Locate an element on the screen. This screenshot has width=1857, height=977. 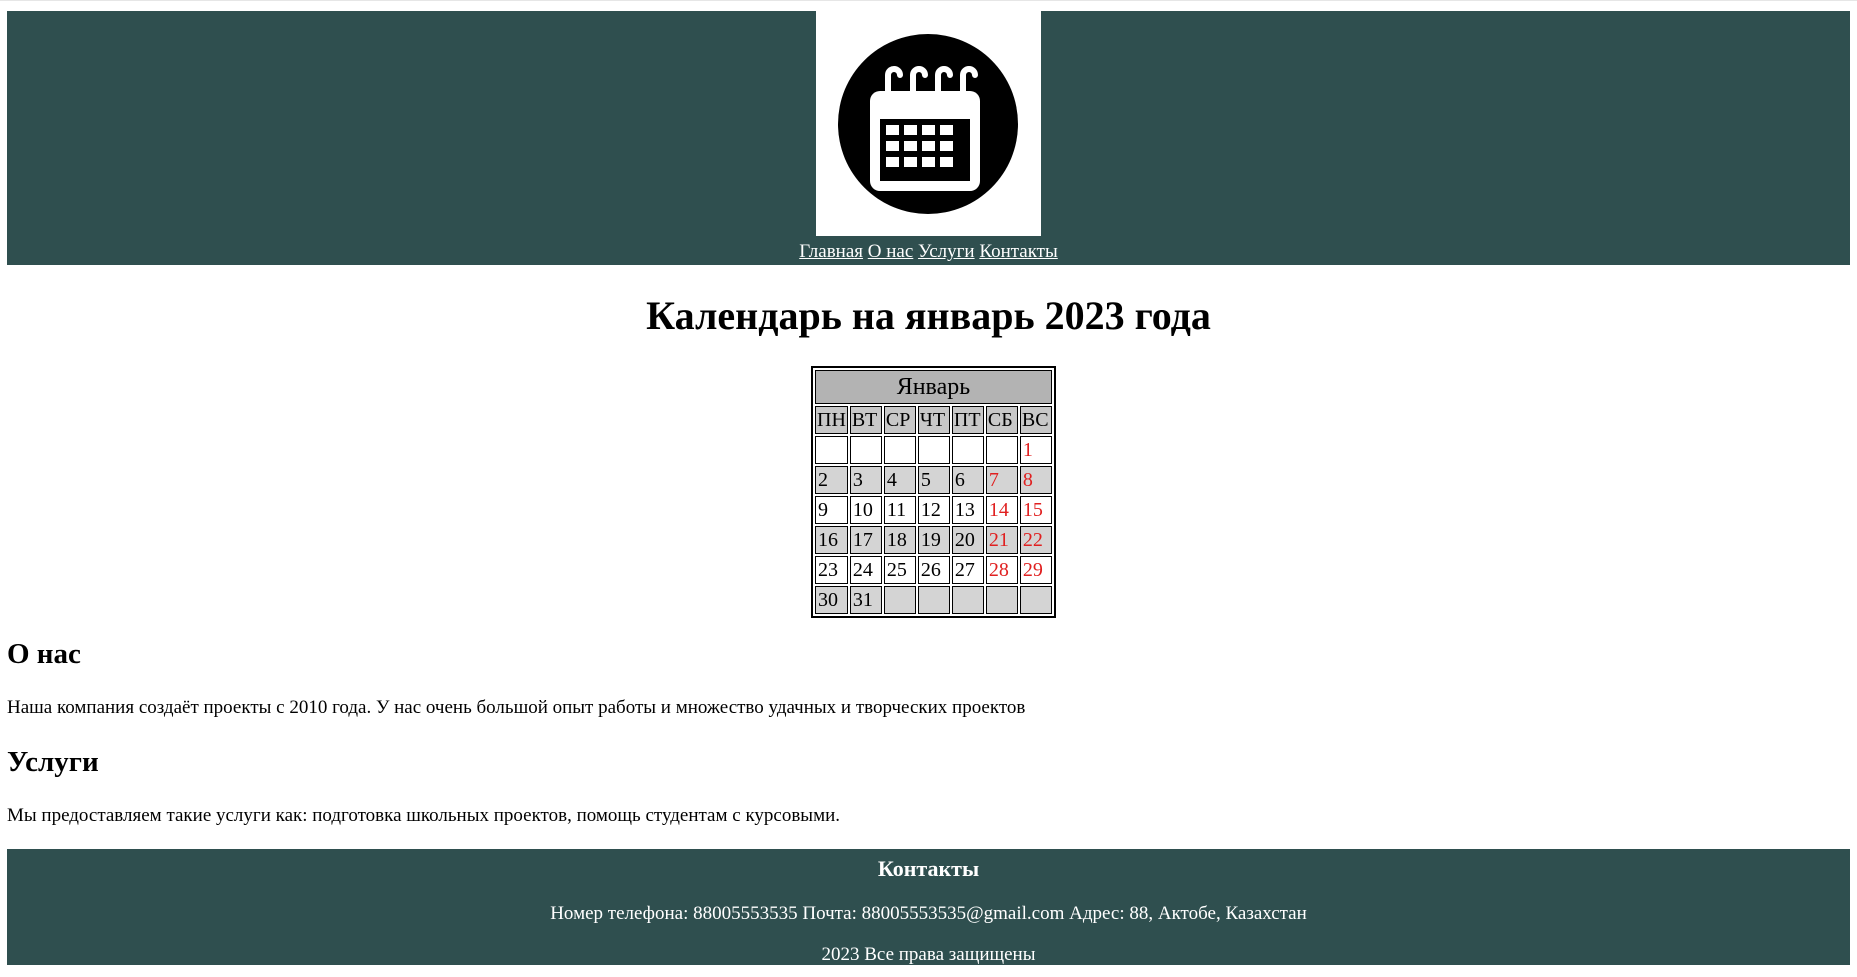
logo is located at coordinates (928, 123).